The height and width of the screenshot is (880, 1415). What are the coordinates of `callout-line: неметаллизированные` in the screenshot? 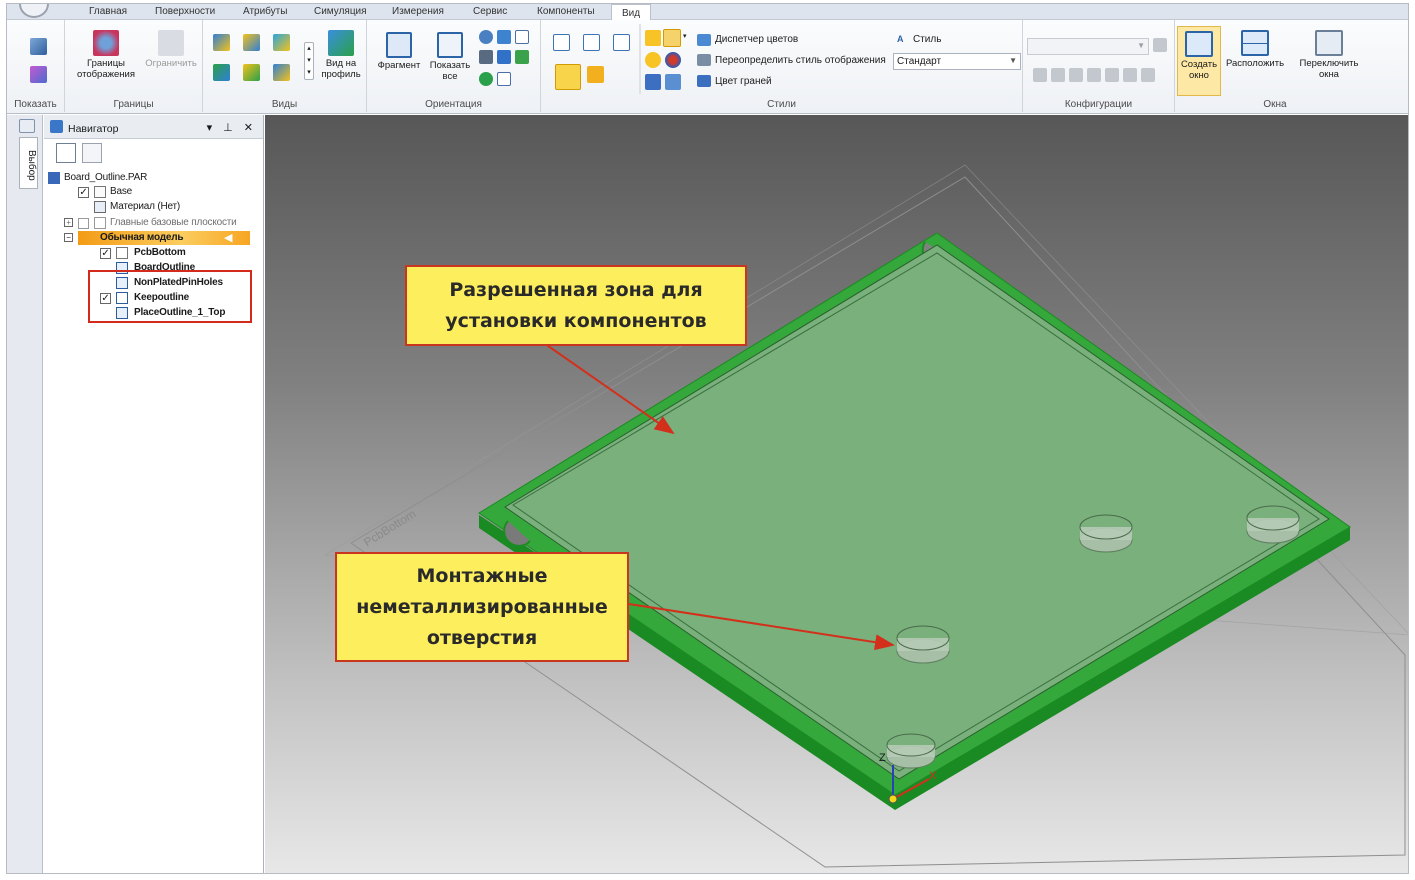 It's located at (482, 607).